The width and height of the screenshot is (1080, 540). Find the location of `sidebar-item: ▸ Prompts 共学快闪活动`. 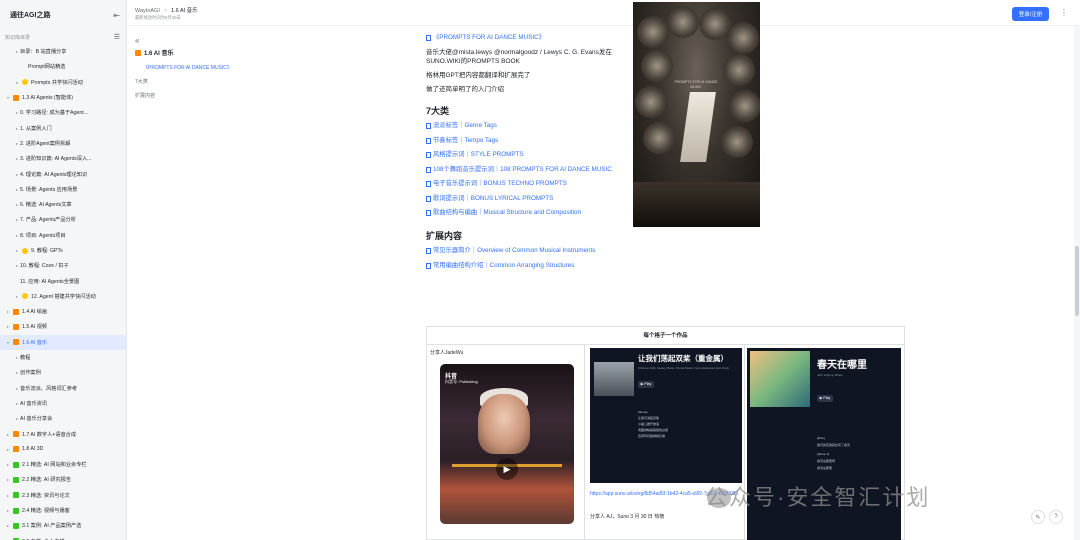

sidebar-item: ▸ Prompts 共学快闪活动 is located at coordinates (63, 82).